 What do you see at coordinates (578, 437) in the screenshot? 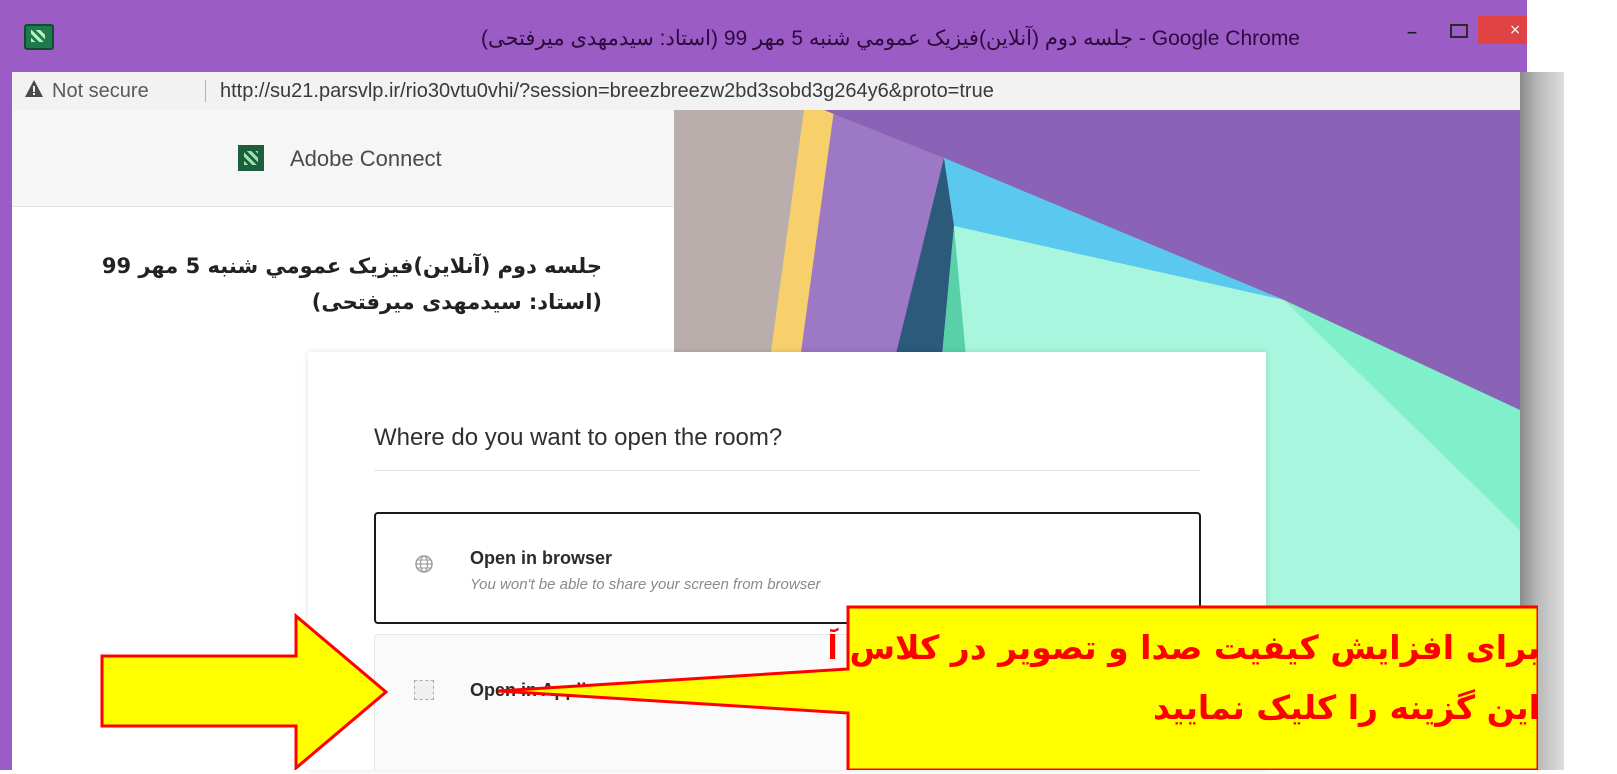
I see `dialog-question: Where do you want to open the room?` at bounding box center [578, 437].